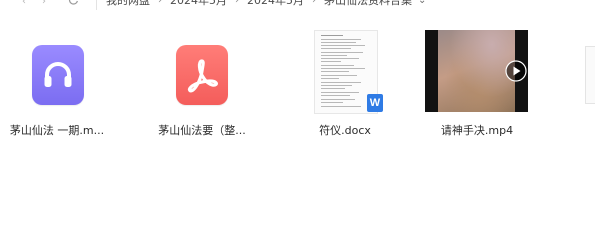  I want to click on video-thumbnail, so click(476, 71).